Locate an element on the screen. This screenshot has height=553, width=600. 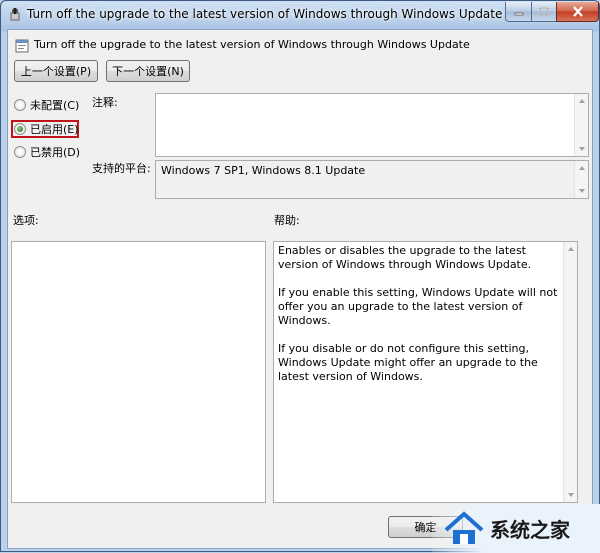
close-button is located at coordinates (577, 12).